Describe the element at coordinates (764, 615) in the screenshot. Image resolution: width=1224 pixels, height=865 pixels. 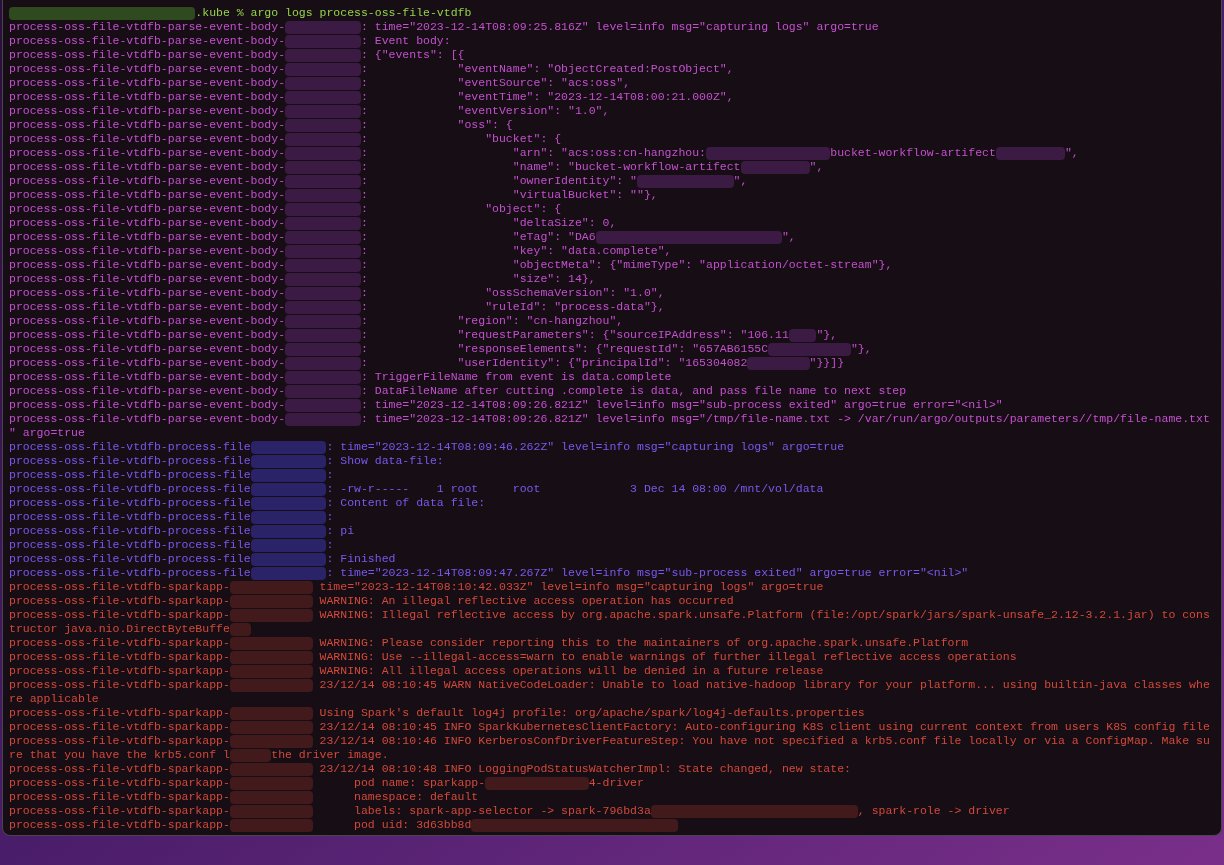
I see `log-message: WARNING: Illegal reflective access by org.apache.spark.unsafe.Platform (file:/opt/spark/jars/spark-unsafe_2.12-3.2.1.jar) to cons` at that location.